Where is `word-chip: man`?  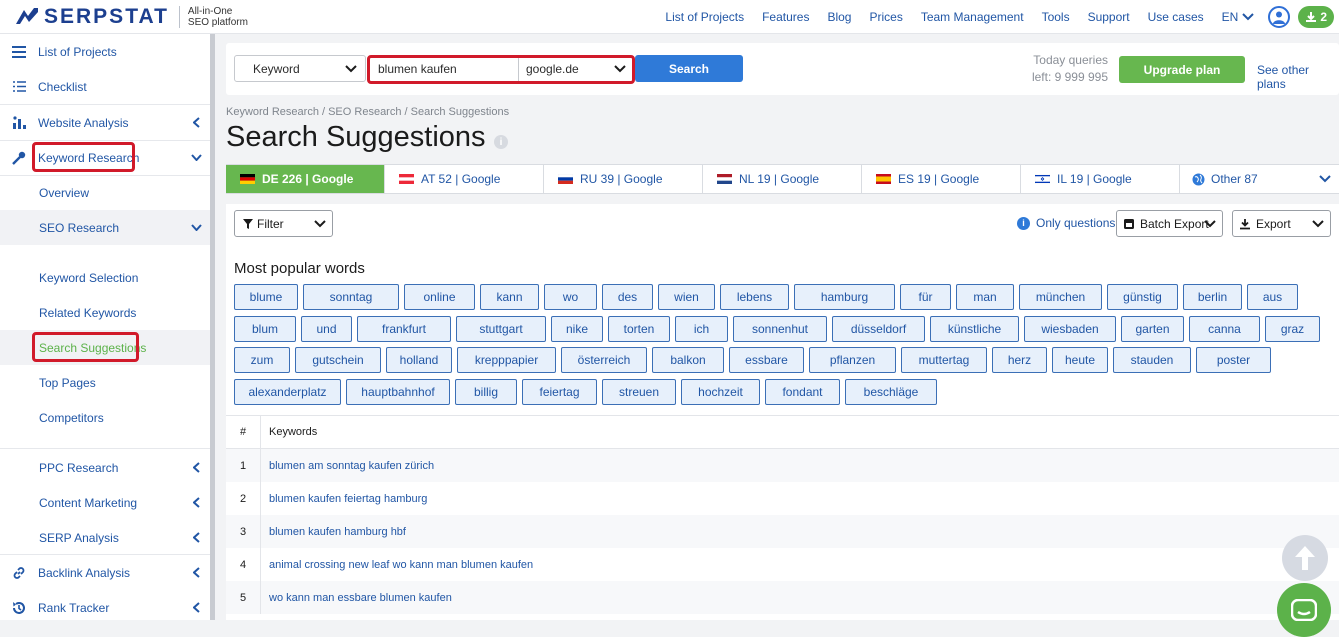
word-chip: man is located at coordinates (985, 297).